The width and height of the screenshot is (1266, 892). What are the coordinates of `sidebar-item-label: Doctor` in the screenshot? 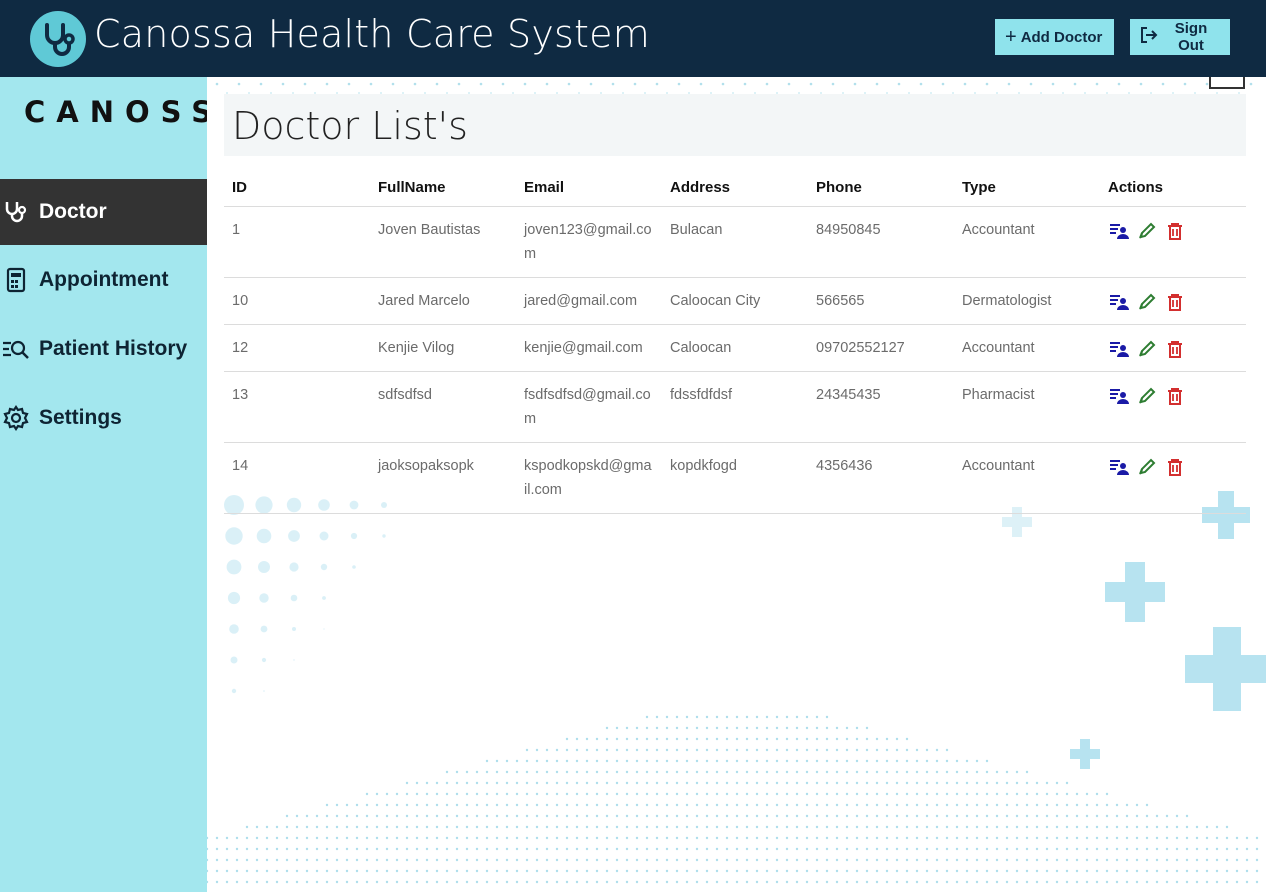 It's located at (73, 211).